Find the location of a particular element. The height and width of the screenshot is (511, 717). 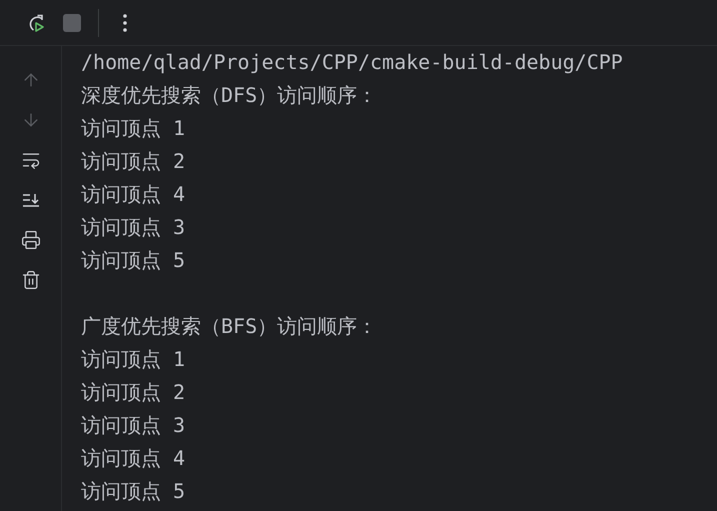

console-line: 深度优先搜索（DFS）访问顺序： is located at coordinates (229, 95).